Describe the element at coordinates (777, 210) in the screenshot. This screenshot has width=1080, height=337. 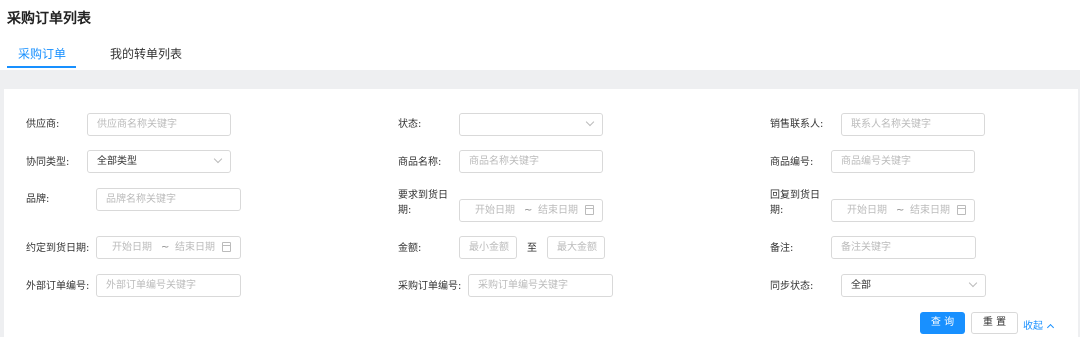
I see `reply-date-label-line2: 期:` at that location.